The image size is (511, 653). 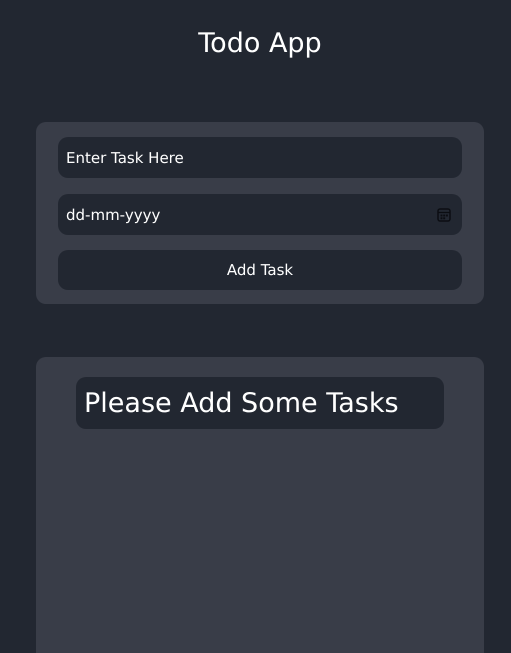 What do you see at coordinates (444, 215) in the screenshot?
I see `calendar-icon` at bounding box center [444, 215].